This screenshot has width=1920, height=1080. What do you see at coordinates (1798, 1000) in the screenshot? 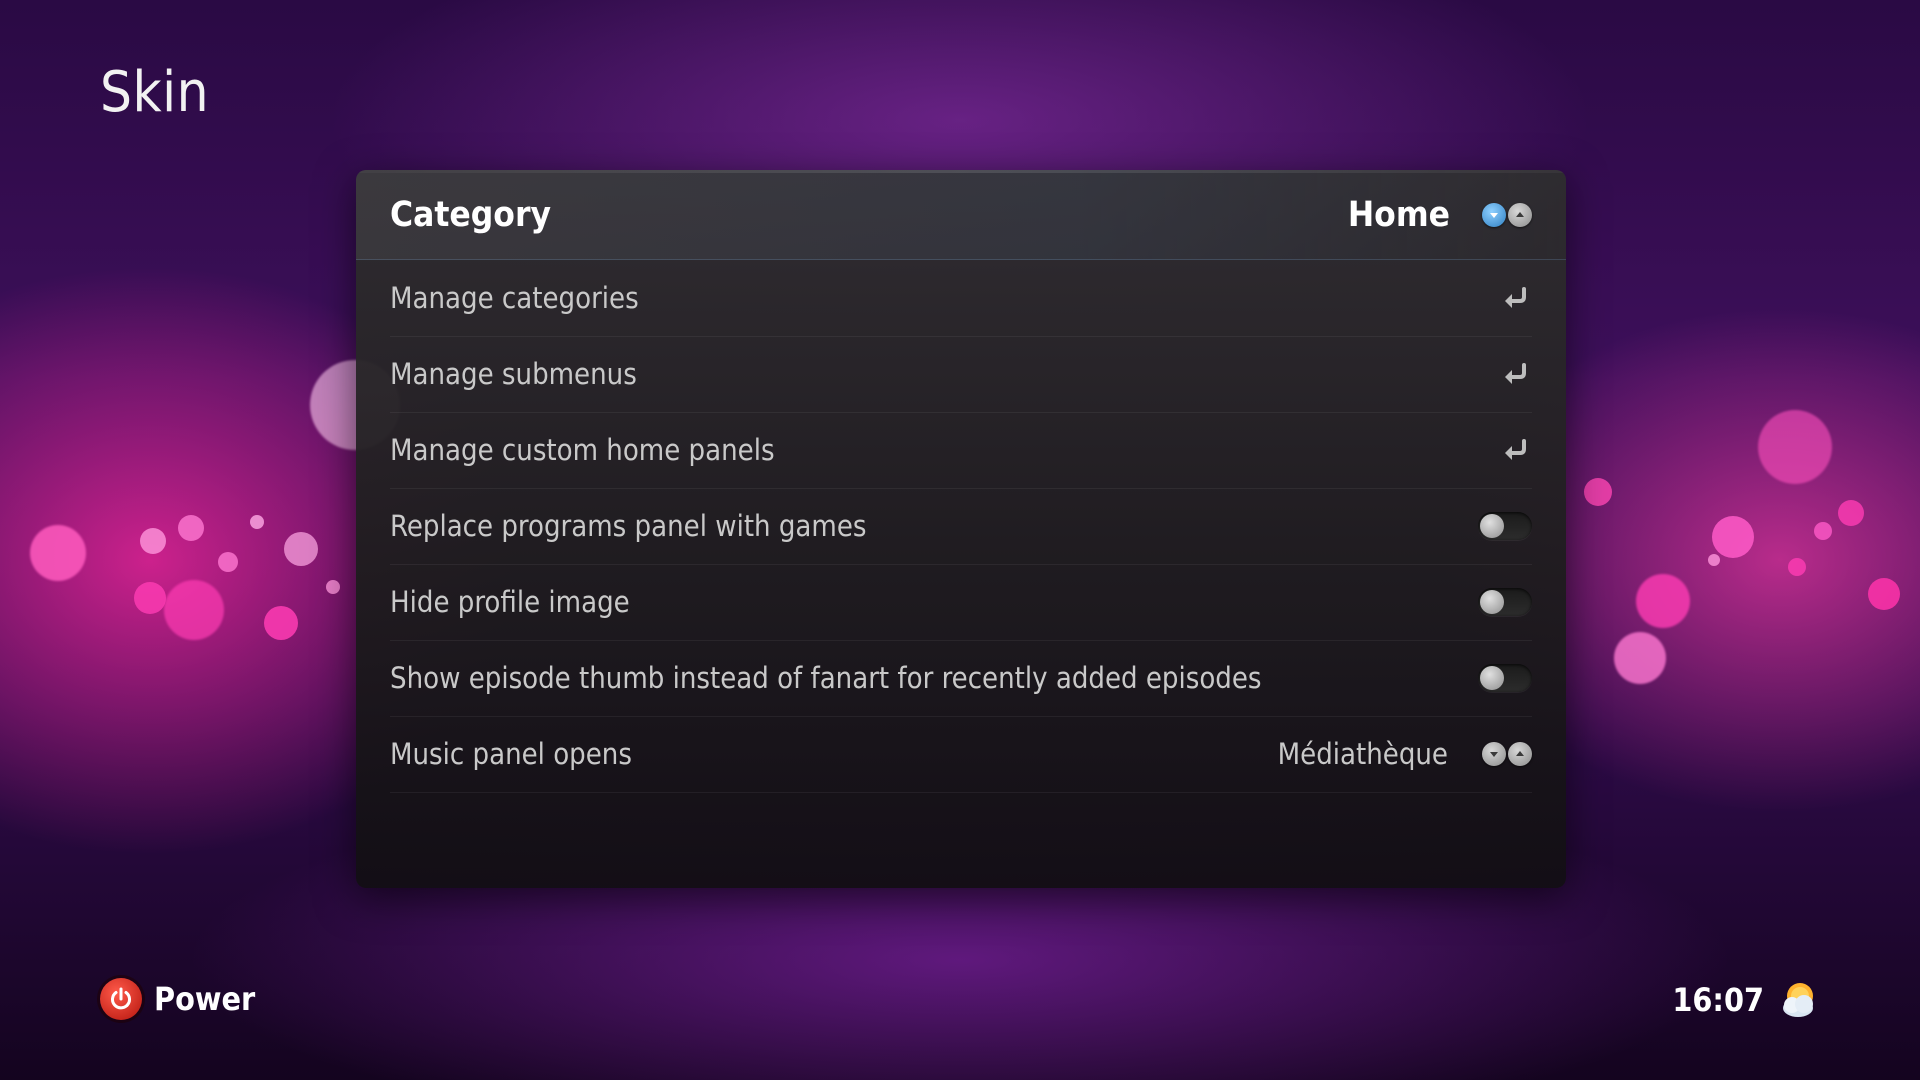
I see `partly-cloudy-icon` at bounding box center [1798, 1000].